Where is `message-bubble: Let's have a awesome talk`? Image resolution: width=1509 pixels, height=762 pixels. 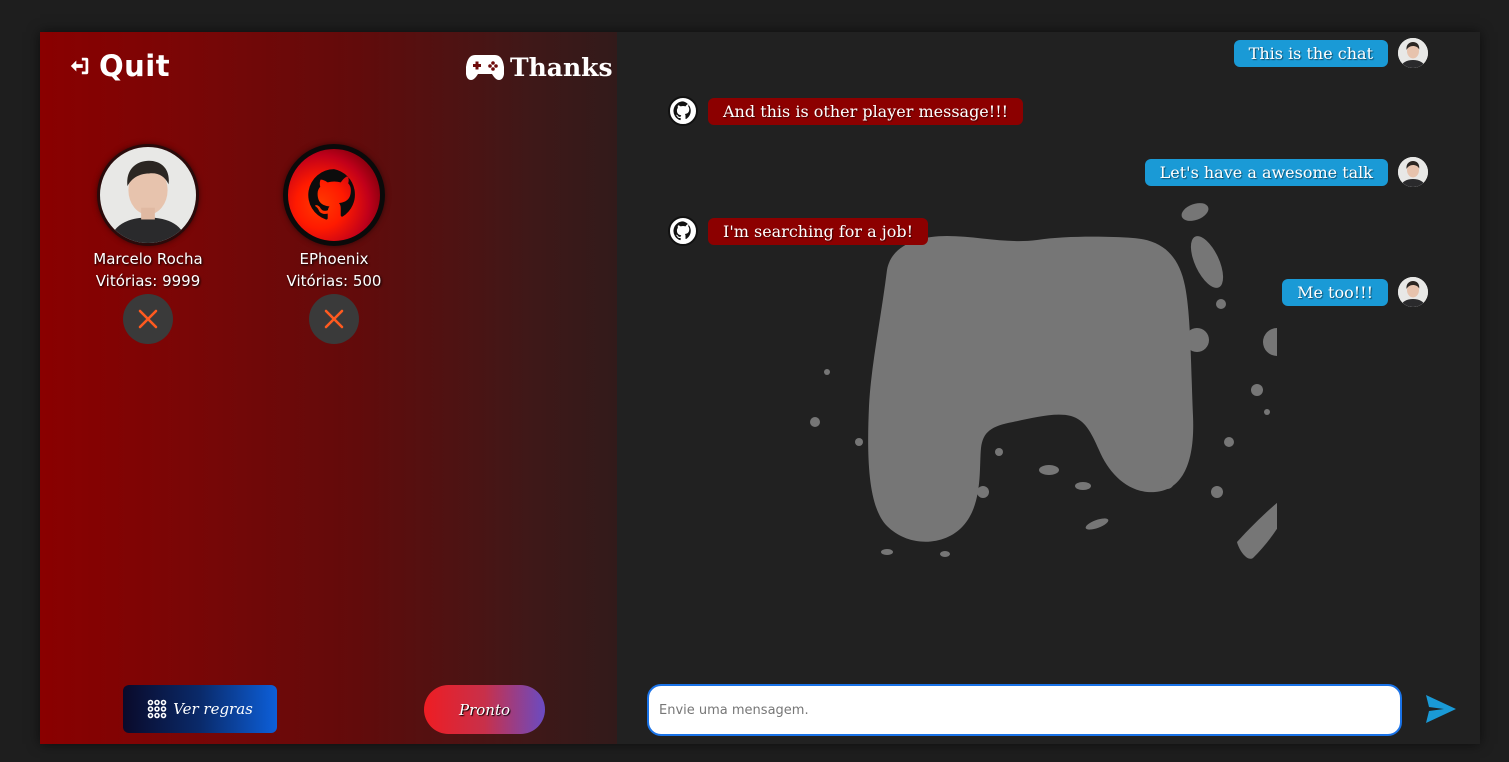 message-bubble: Let's have a awesome talk is located at coordinates (1266, 172).